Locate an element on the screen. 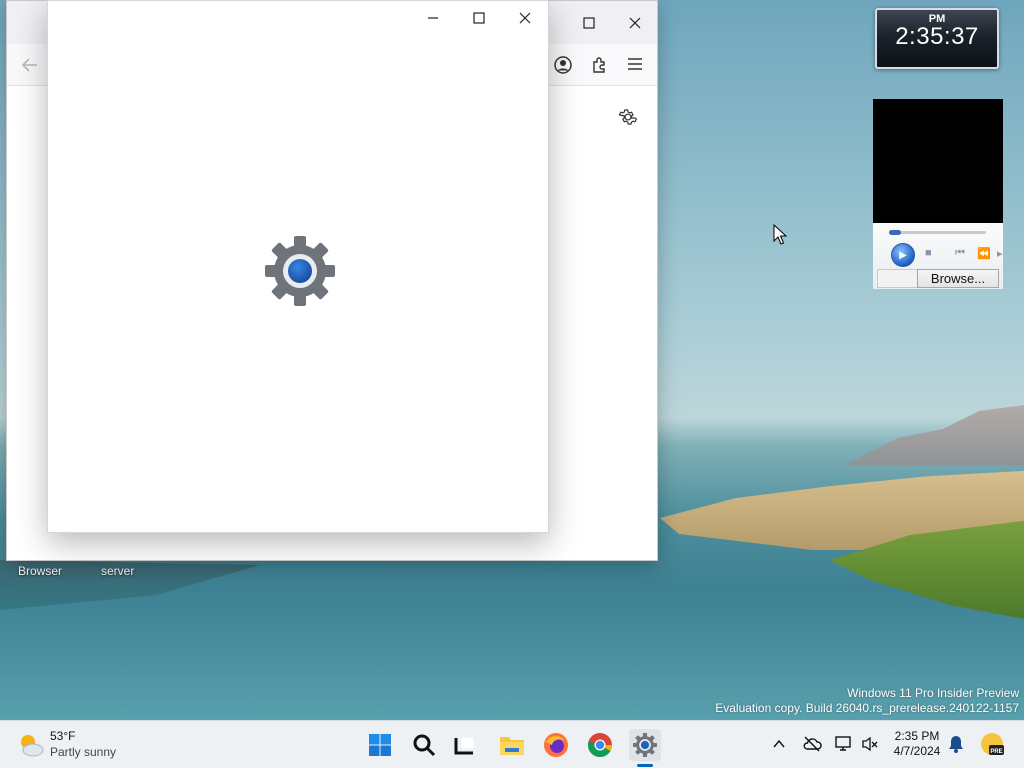  search-icon is located at coordinates (424, 745).